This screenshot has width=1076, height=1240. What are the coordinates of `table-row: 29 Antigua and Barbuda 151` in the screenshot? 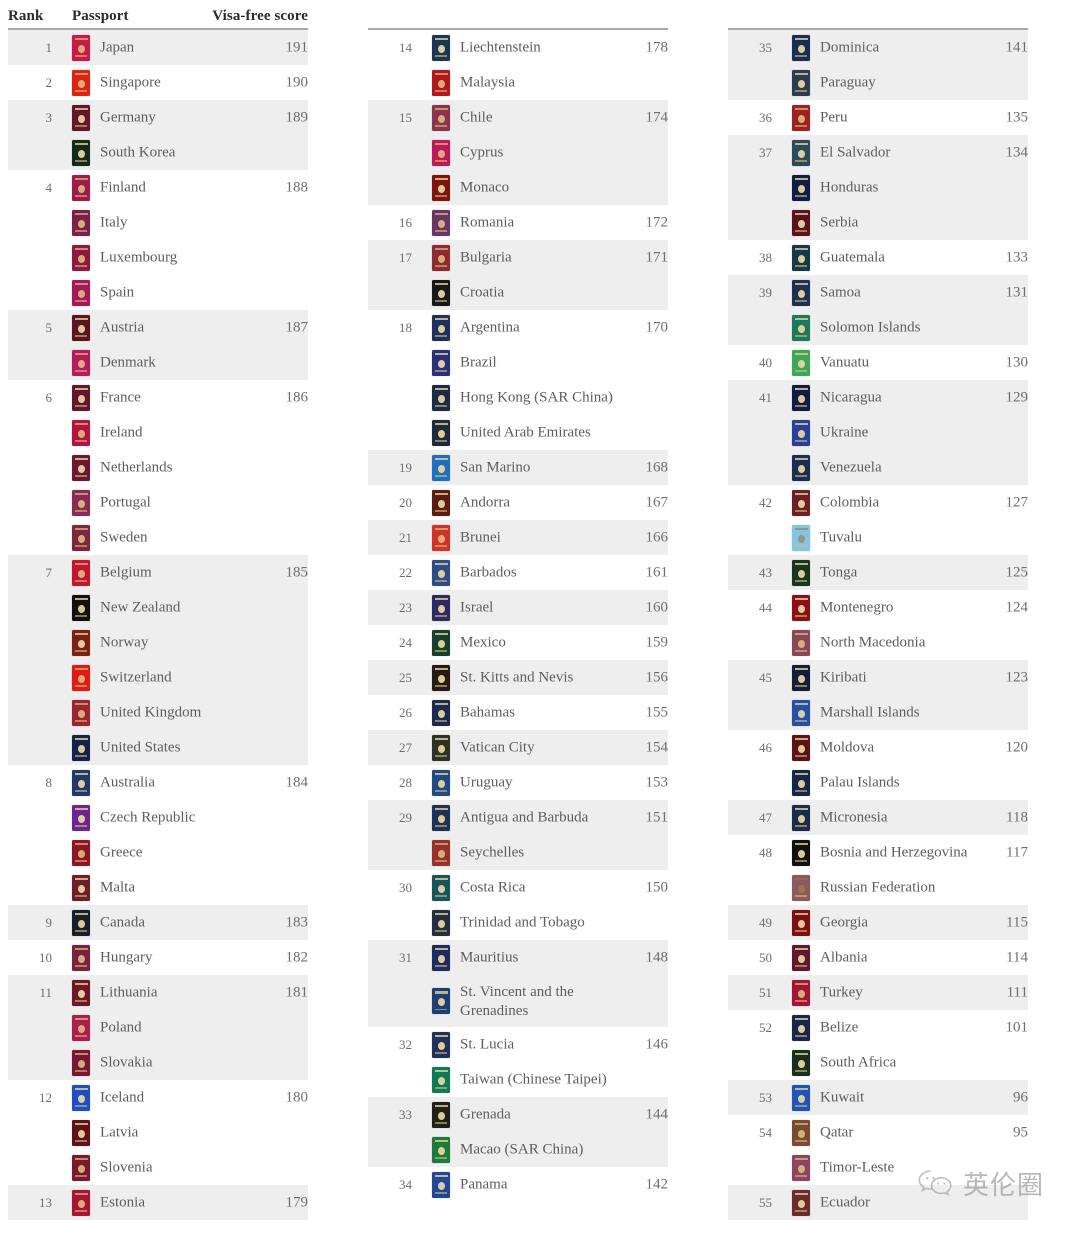 It's located at (518, 817).